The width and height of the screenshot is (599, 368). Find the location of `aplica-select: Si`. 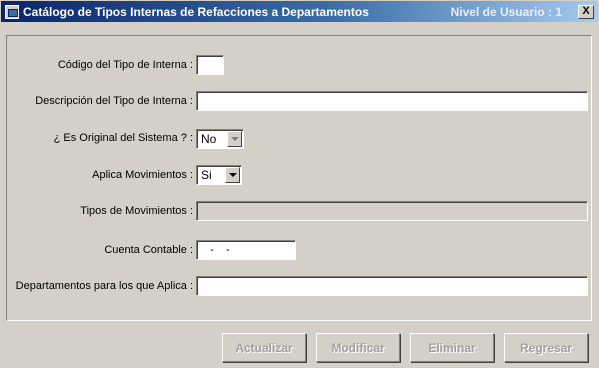

aplica-select: Si is located at coordinates (219, 175).